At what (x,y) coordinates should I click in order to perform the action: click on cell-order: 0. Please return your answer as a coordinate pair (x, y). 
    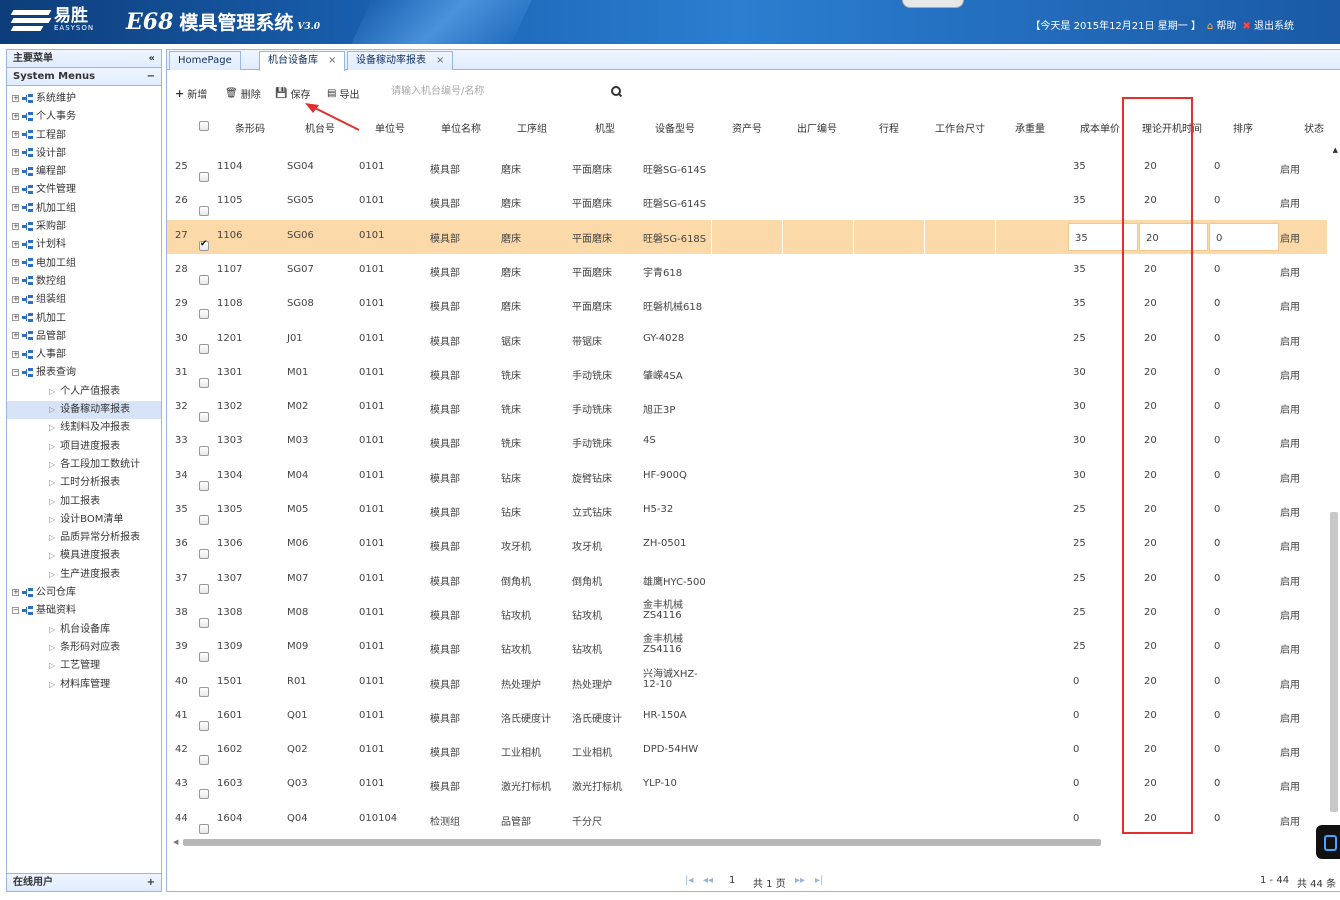
    Looking at the image, I should click on (1217, 338).